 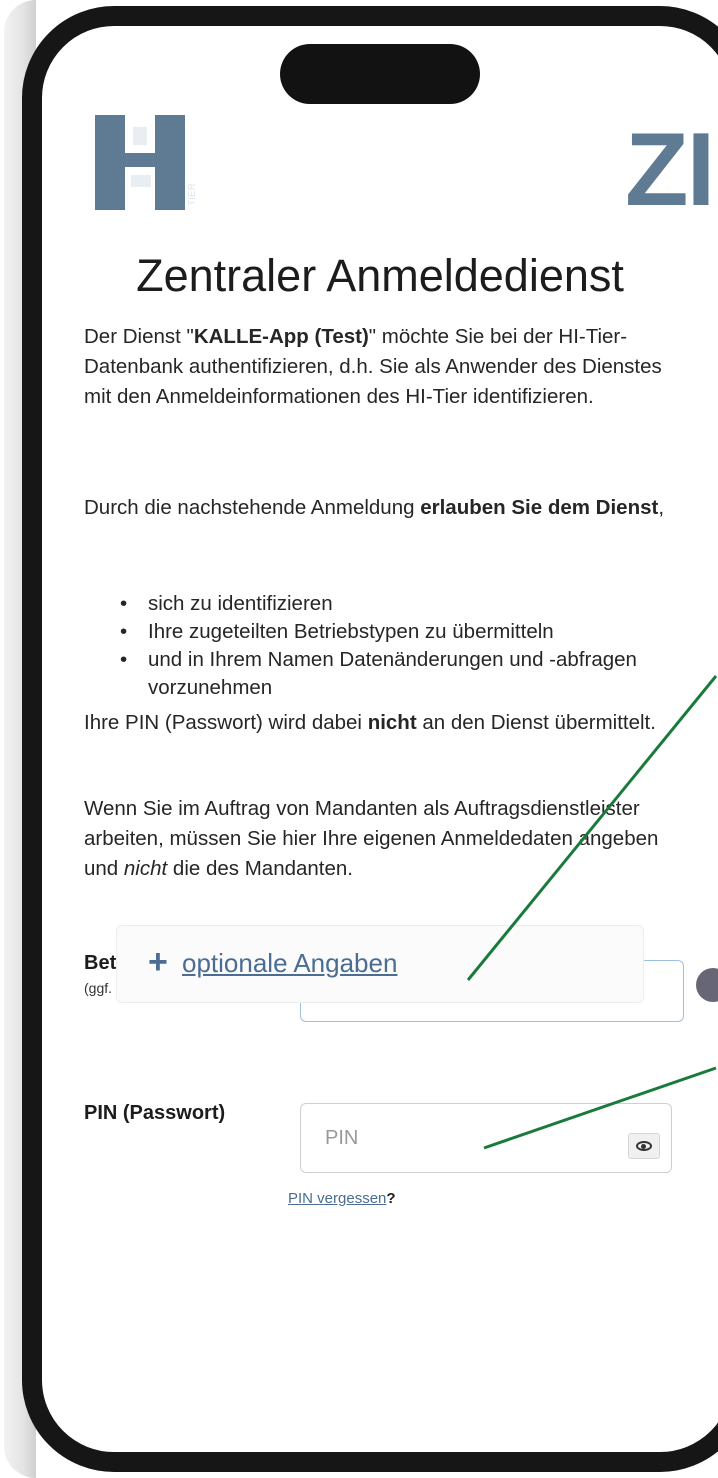 What do you see at coordinates (152, 162) in the screenshot?
I see `hi-tier-logo: TIER` at bounding box center [152, 162].